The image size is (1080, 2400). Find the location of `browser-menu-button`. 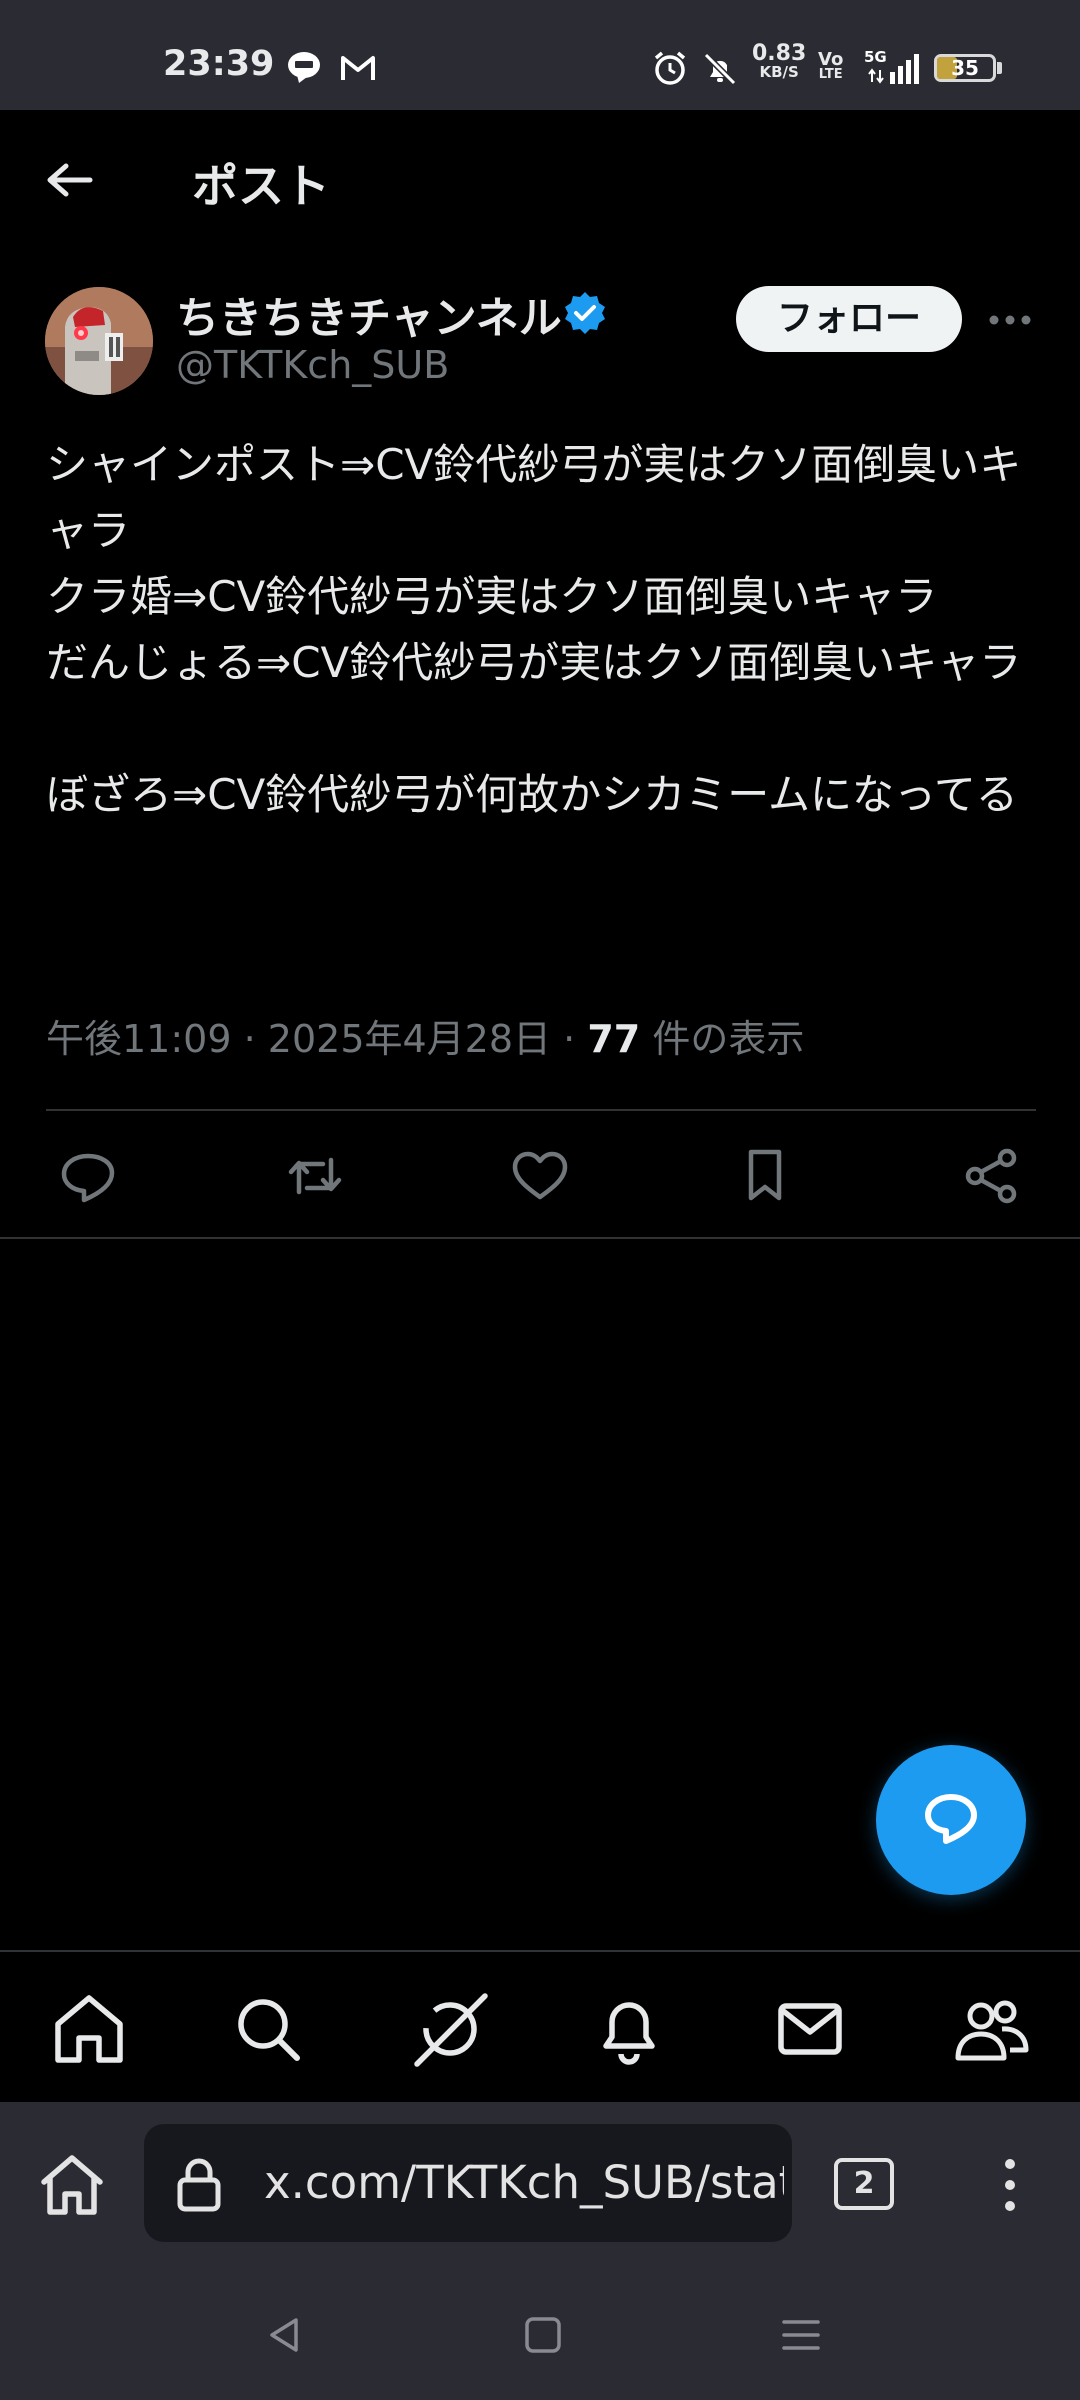

browser-menu-button is located at coordinates (1010, 2185).